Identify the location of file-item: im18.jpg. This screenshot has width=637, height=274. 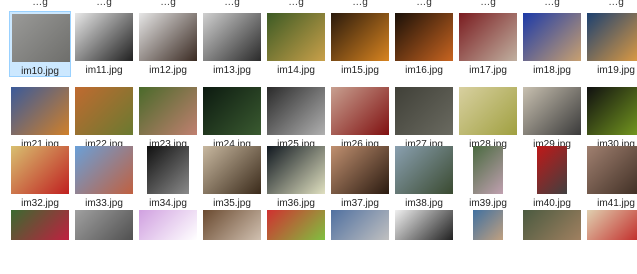
(552, 44).